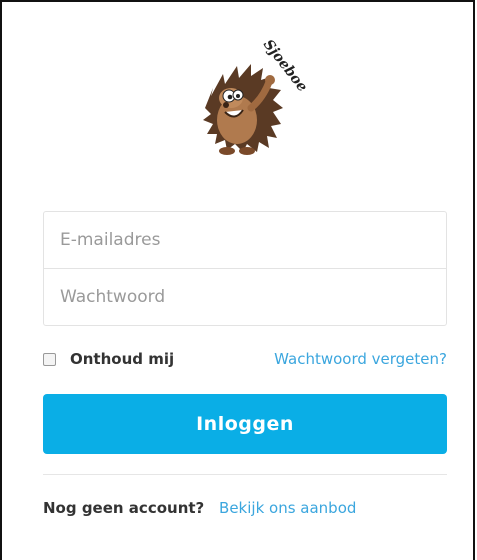 The image size is (477, 560). I want to click on remember-me: Onthoud mij, so click(108, 359).